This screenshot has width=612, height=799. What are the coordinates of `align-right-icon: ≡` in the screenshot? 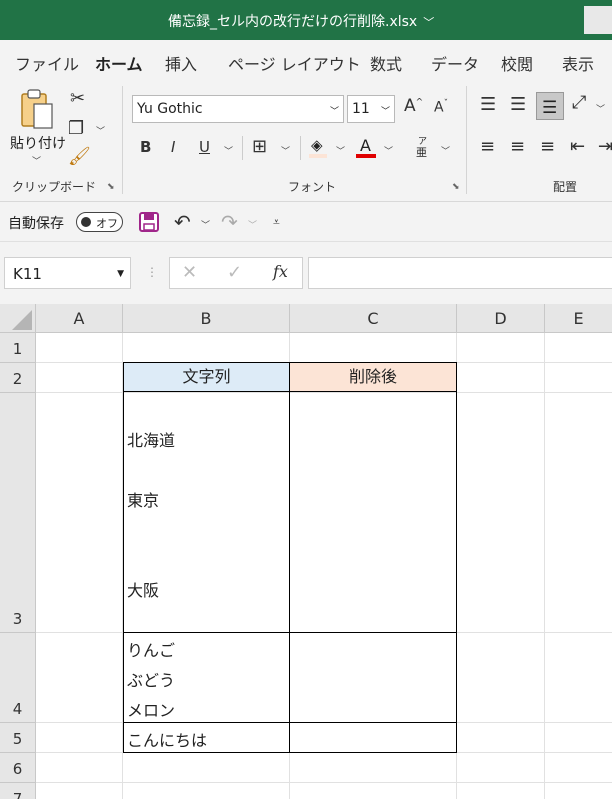 It's located at (547, 147).